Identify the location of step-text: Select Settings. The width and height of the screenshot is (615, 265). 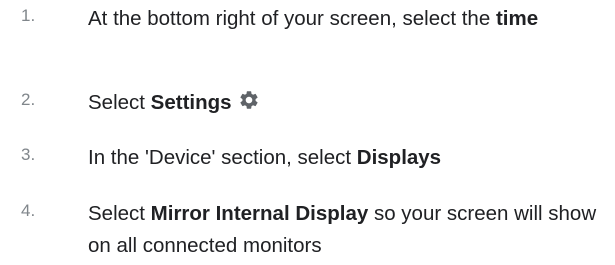
(343, 103).